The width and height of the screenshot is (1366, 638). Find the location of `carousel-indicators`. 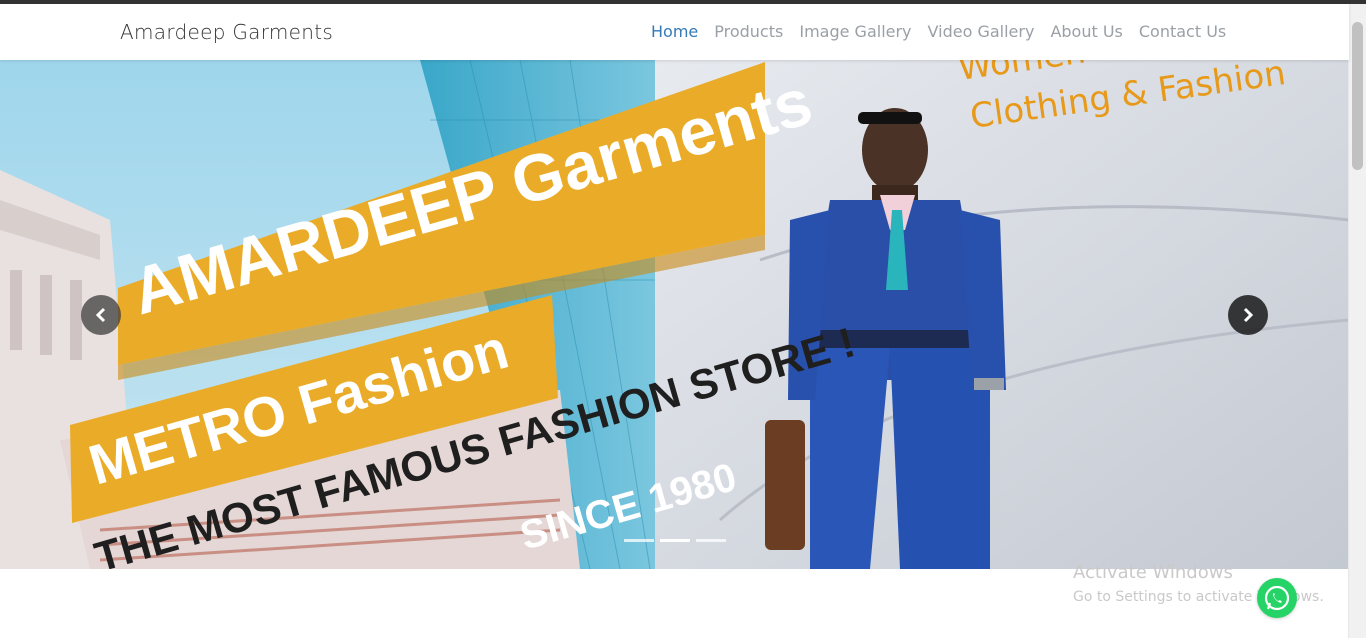

carousel-indicators is located at coordinates (675, 540).